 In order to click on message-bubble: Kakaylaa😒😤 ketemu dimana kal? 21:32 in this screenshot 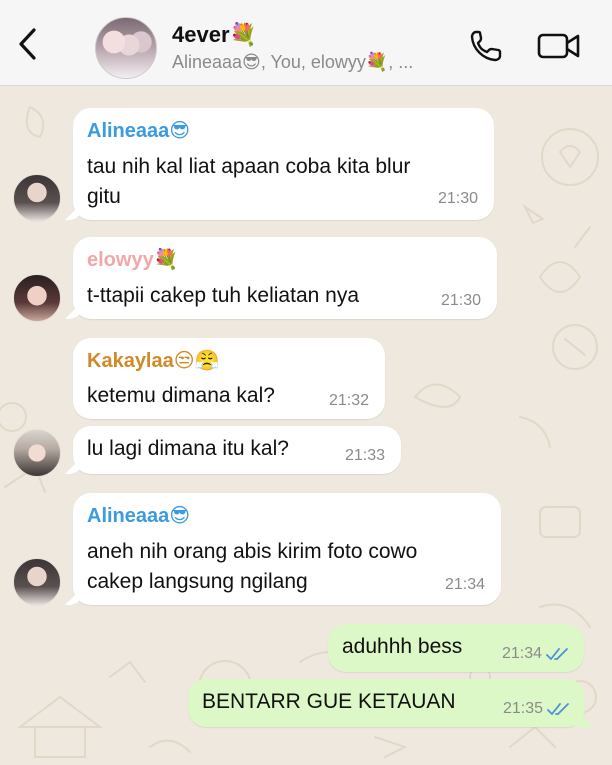, I will do `click(229, 378)`.